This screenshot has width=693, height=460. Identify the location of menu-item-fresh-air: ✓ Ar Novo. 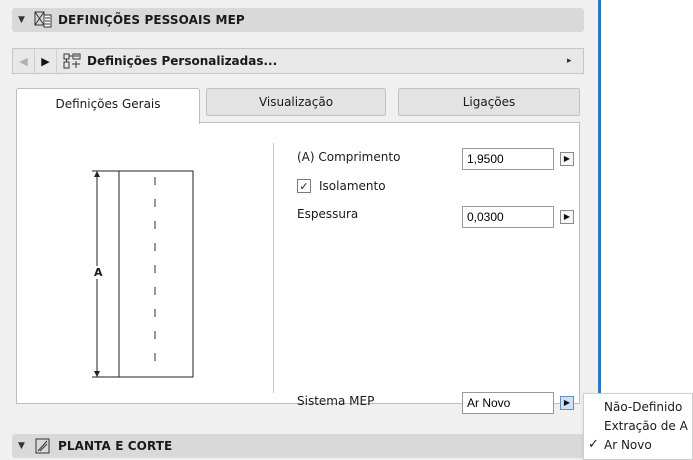
(638, 445).